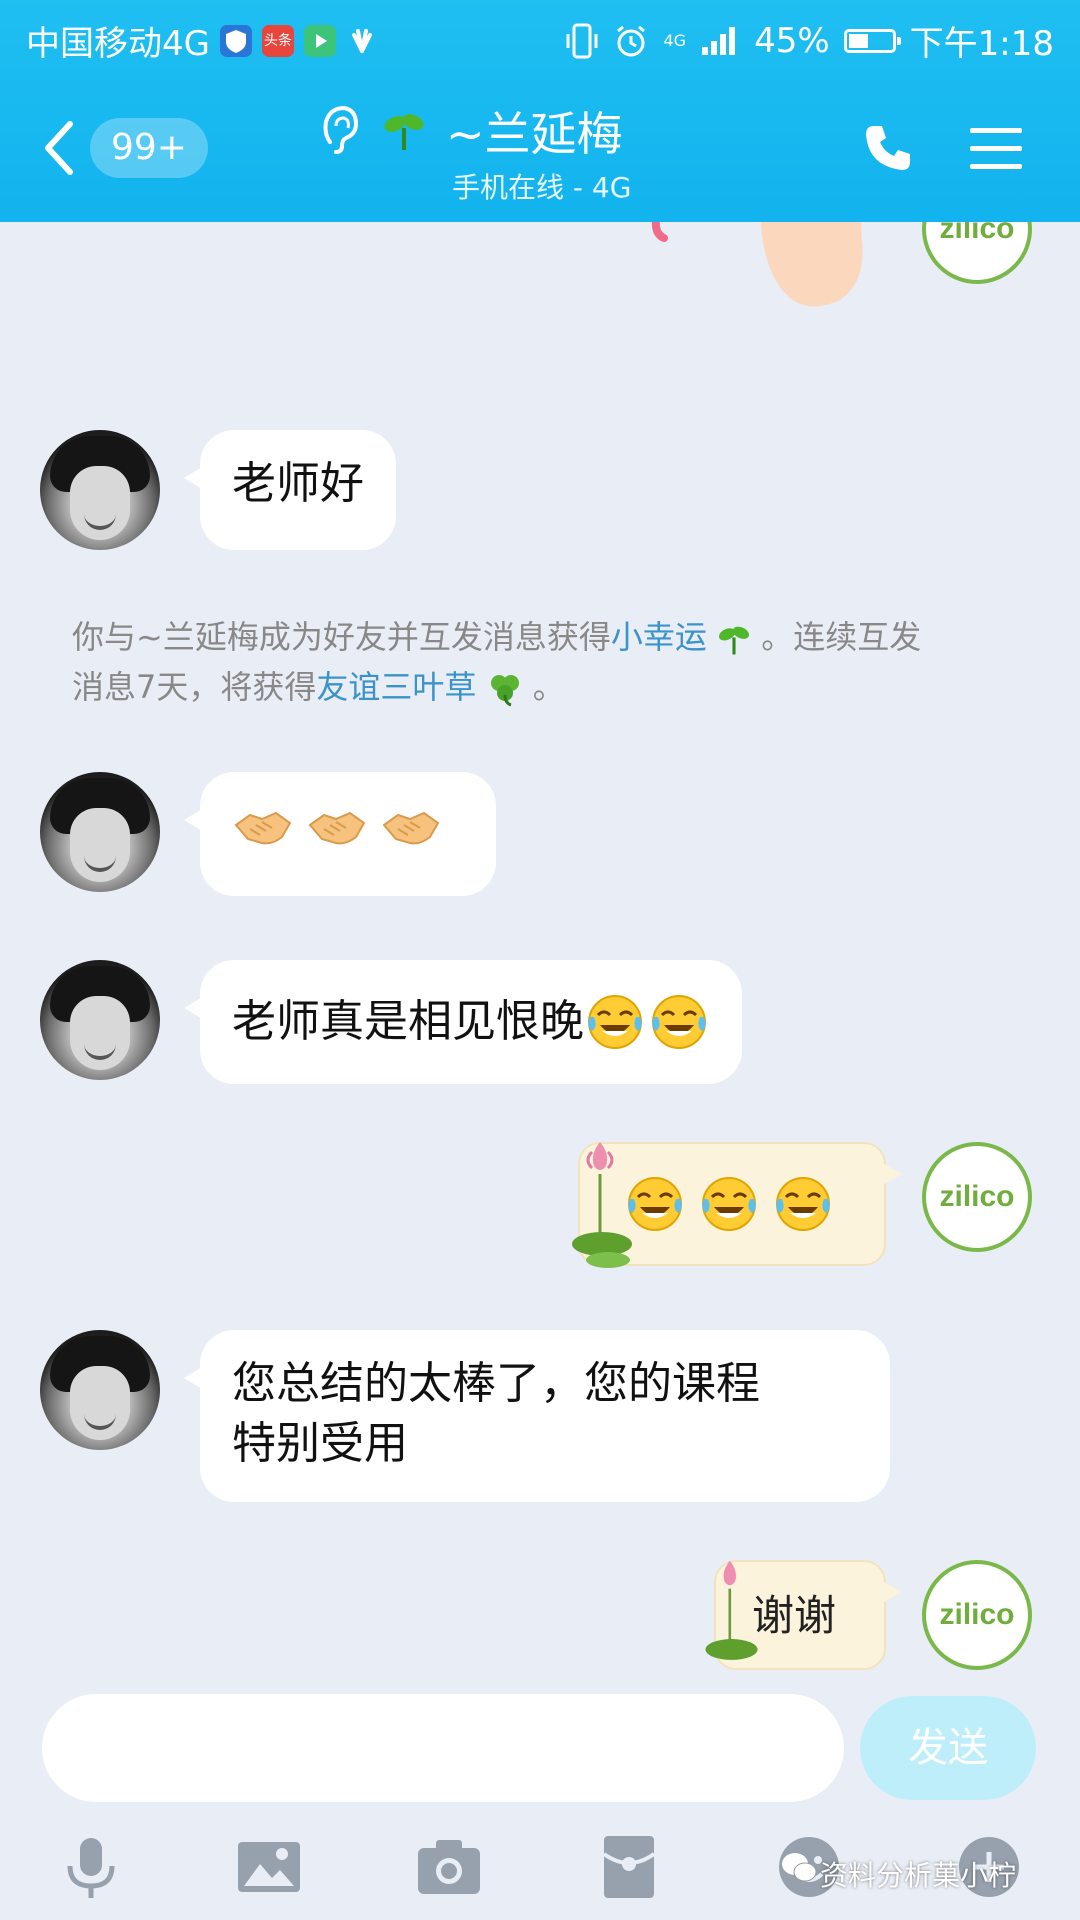  I want to click on microphone-icon, so click(91, 1867).